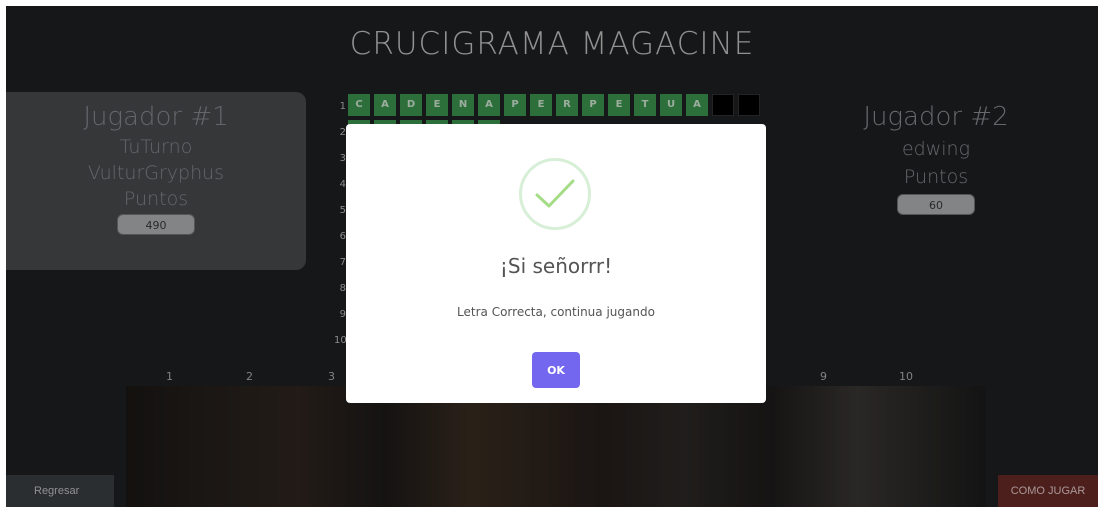 The width and height of the screenshot is (1098, 507). I want to click on dialog-title: ¡Si señorrr!, so click(556, 266).